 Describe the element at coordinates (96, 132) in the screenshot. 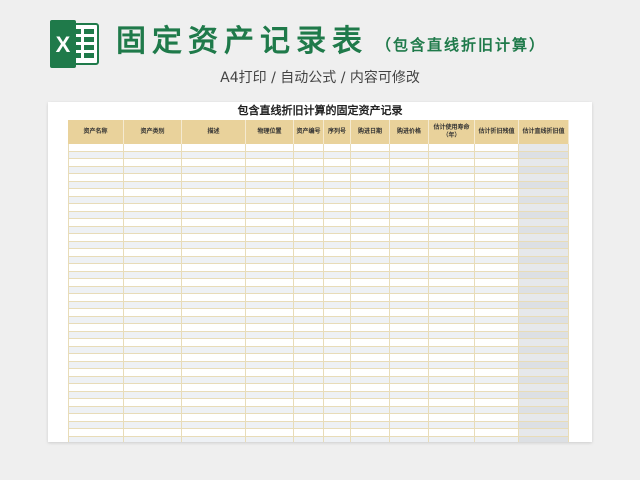

I see `column-header-asset-name: 资产名称` at that location.